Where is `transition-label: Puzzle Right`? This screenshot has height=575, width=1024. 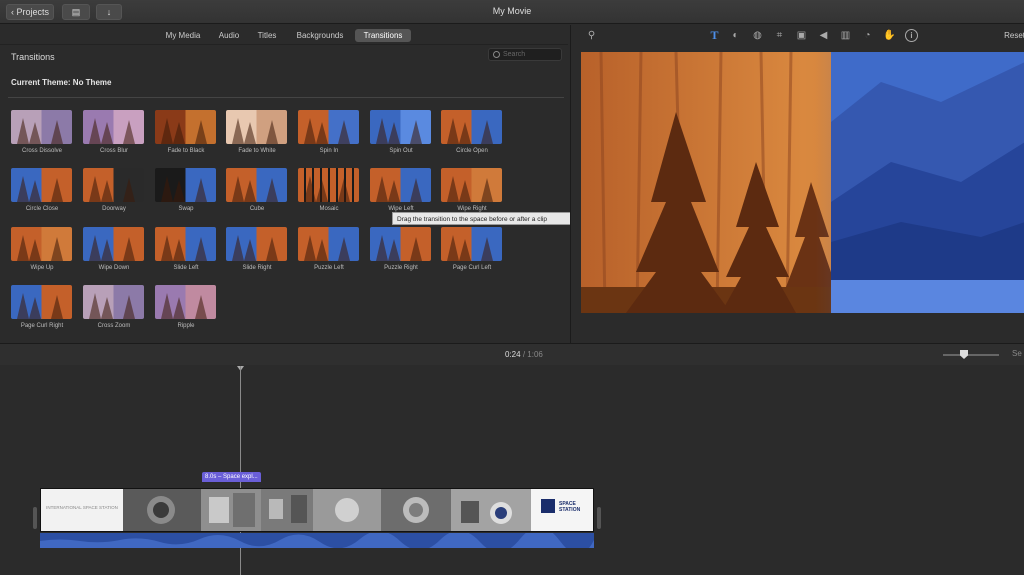
transition-label: Puzzle Right is located at coordinates (401, 268).